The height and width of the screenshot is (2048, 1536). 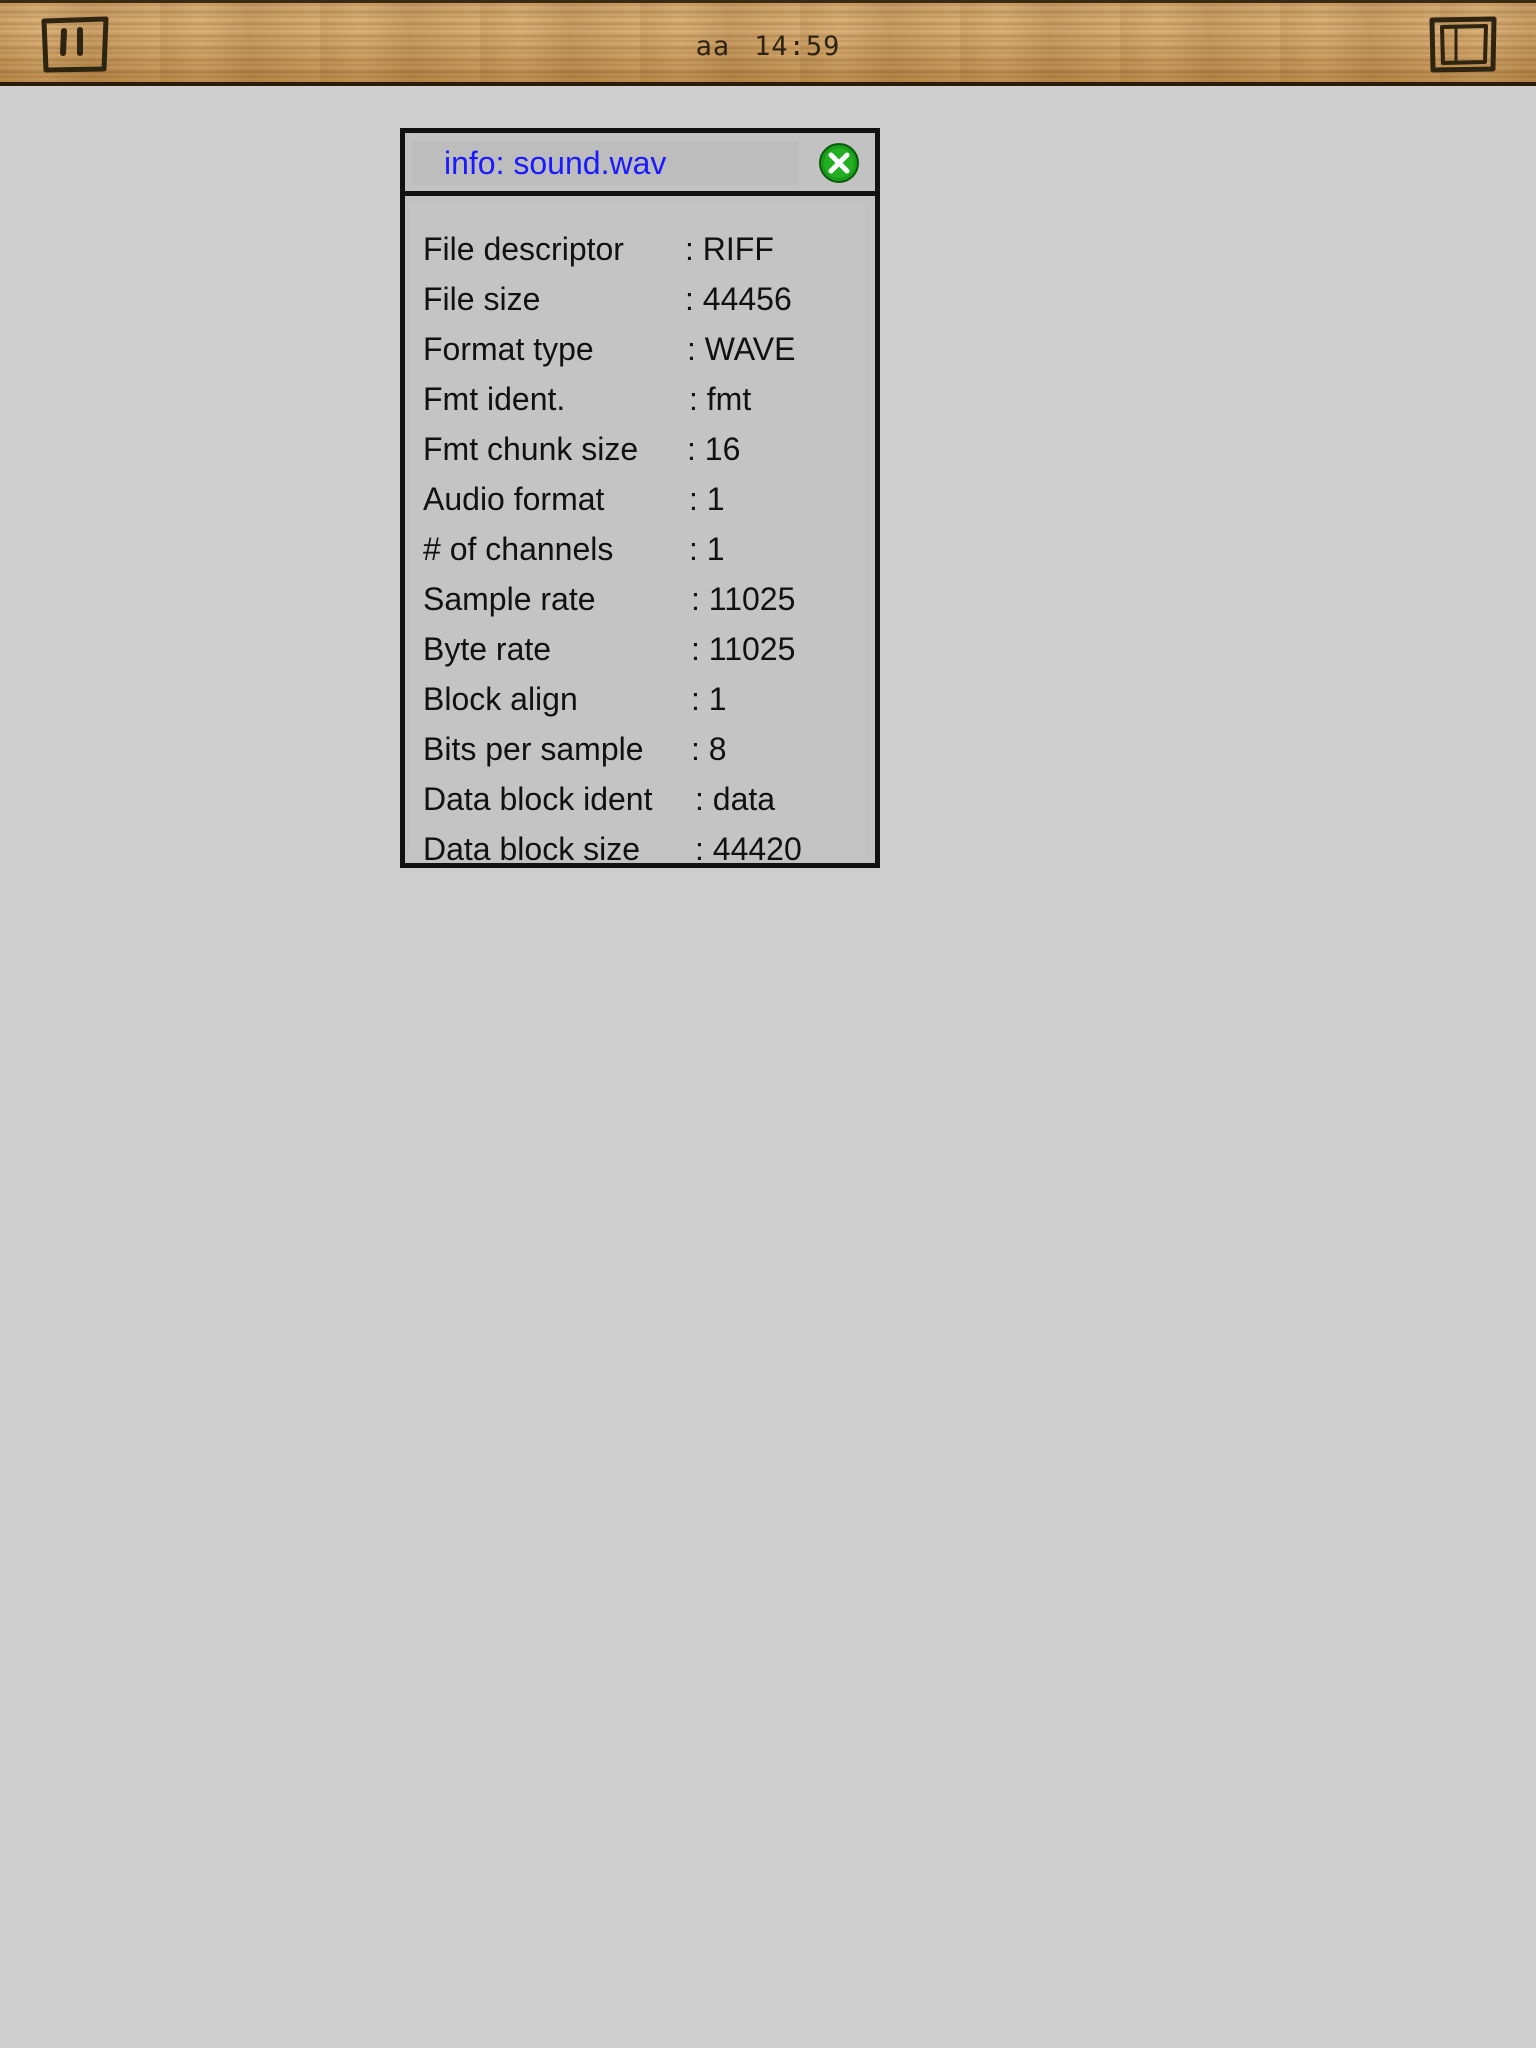 What do you see at coordinates (533, 749) in the screenshot?
I see `row-label: Bits per sample` at bounding box center [533, 749].